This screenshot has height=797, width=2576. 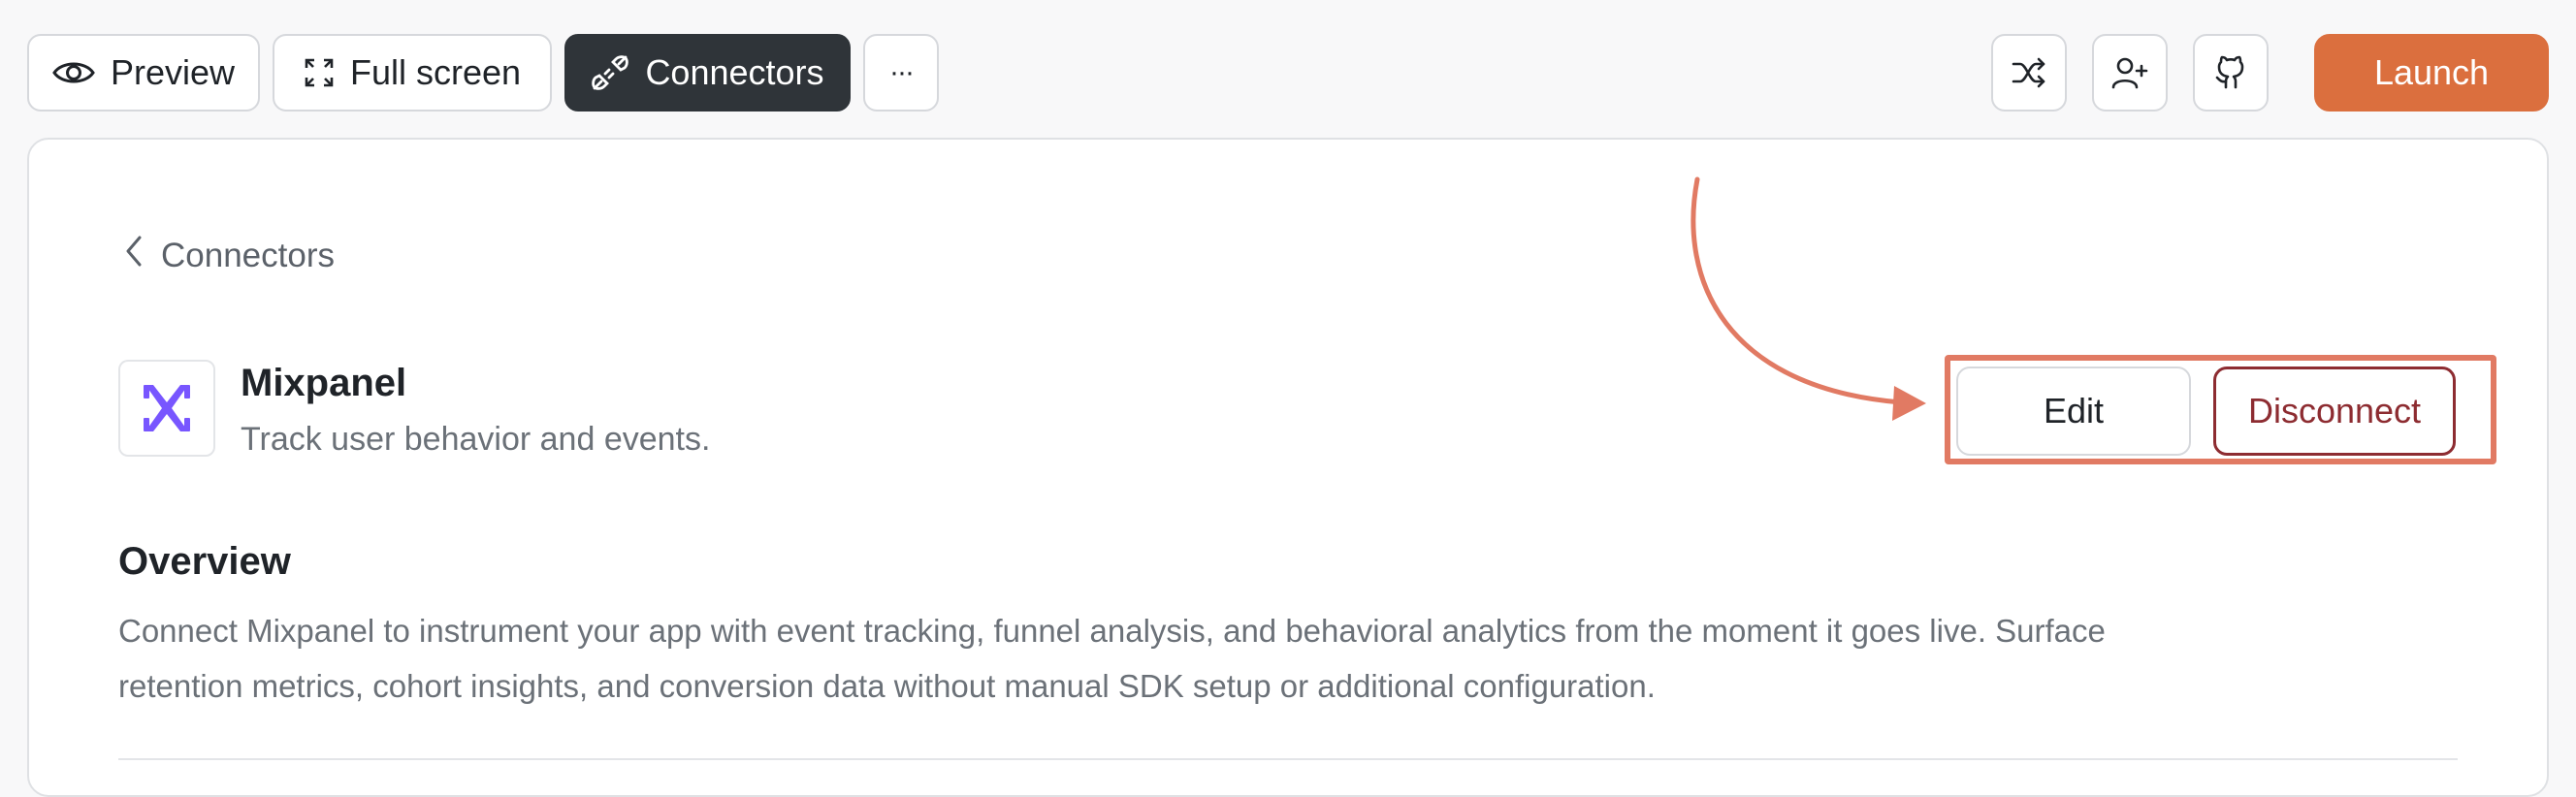 I want to click on plug-icon, so click(x=610, y=72).